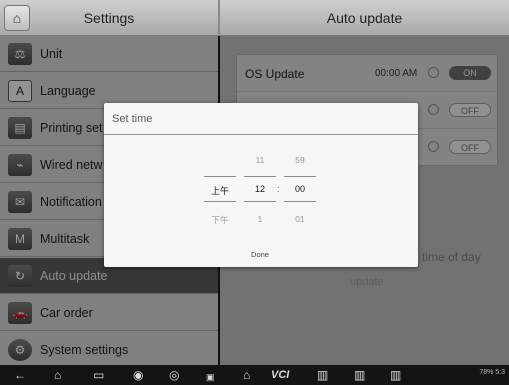 This screenshot has height=385, width=509. What do you see at coordinates (254, 375) in the screenshot?
I see `bottom-navbar: ← ⌂ ▭ ◉ ◎ ▣ ⌂ VCI ▥ ▥ ▥ 78% 5:3` at bounding box center [254, 375].